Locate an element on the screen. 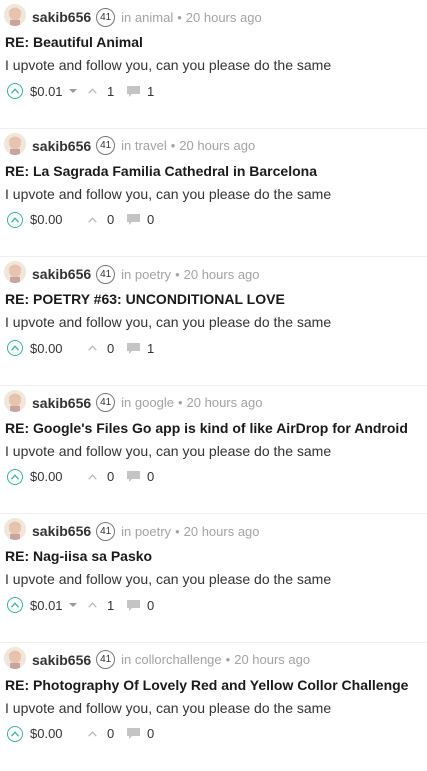  category-link: travel is located at coordinates (151, 145).